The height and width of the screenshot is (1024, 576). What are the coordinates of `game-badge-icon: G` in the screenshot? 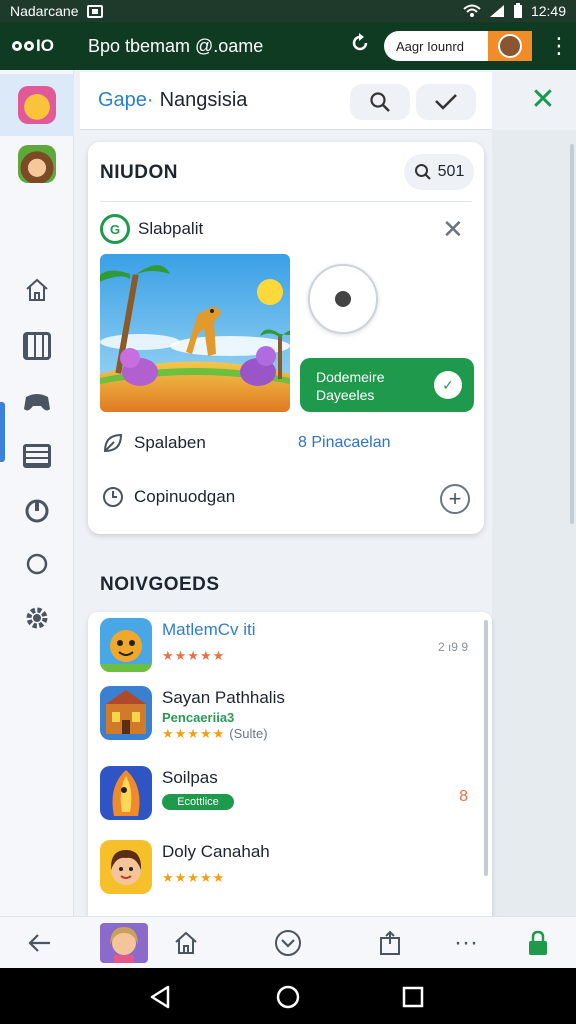 It's located at (115, 229).